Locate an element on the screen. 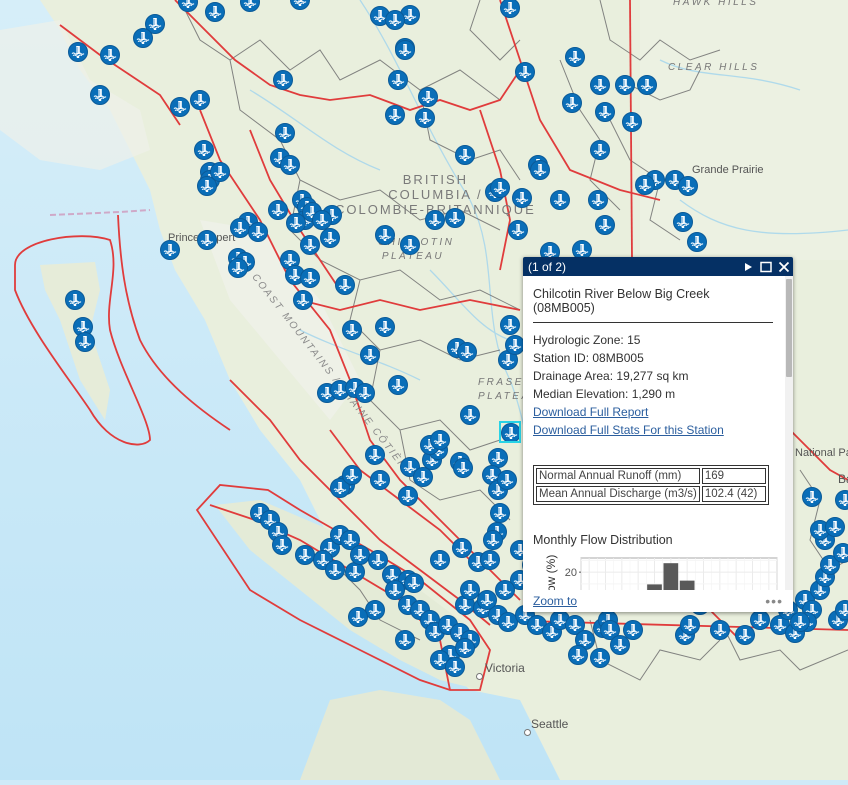 This screenshot has width=848, height=785. popup-scrollbar-thumb is located at coordinates (789, 328).